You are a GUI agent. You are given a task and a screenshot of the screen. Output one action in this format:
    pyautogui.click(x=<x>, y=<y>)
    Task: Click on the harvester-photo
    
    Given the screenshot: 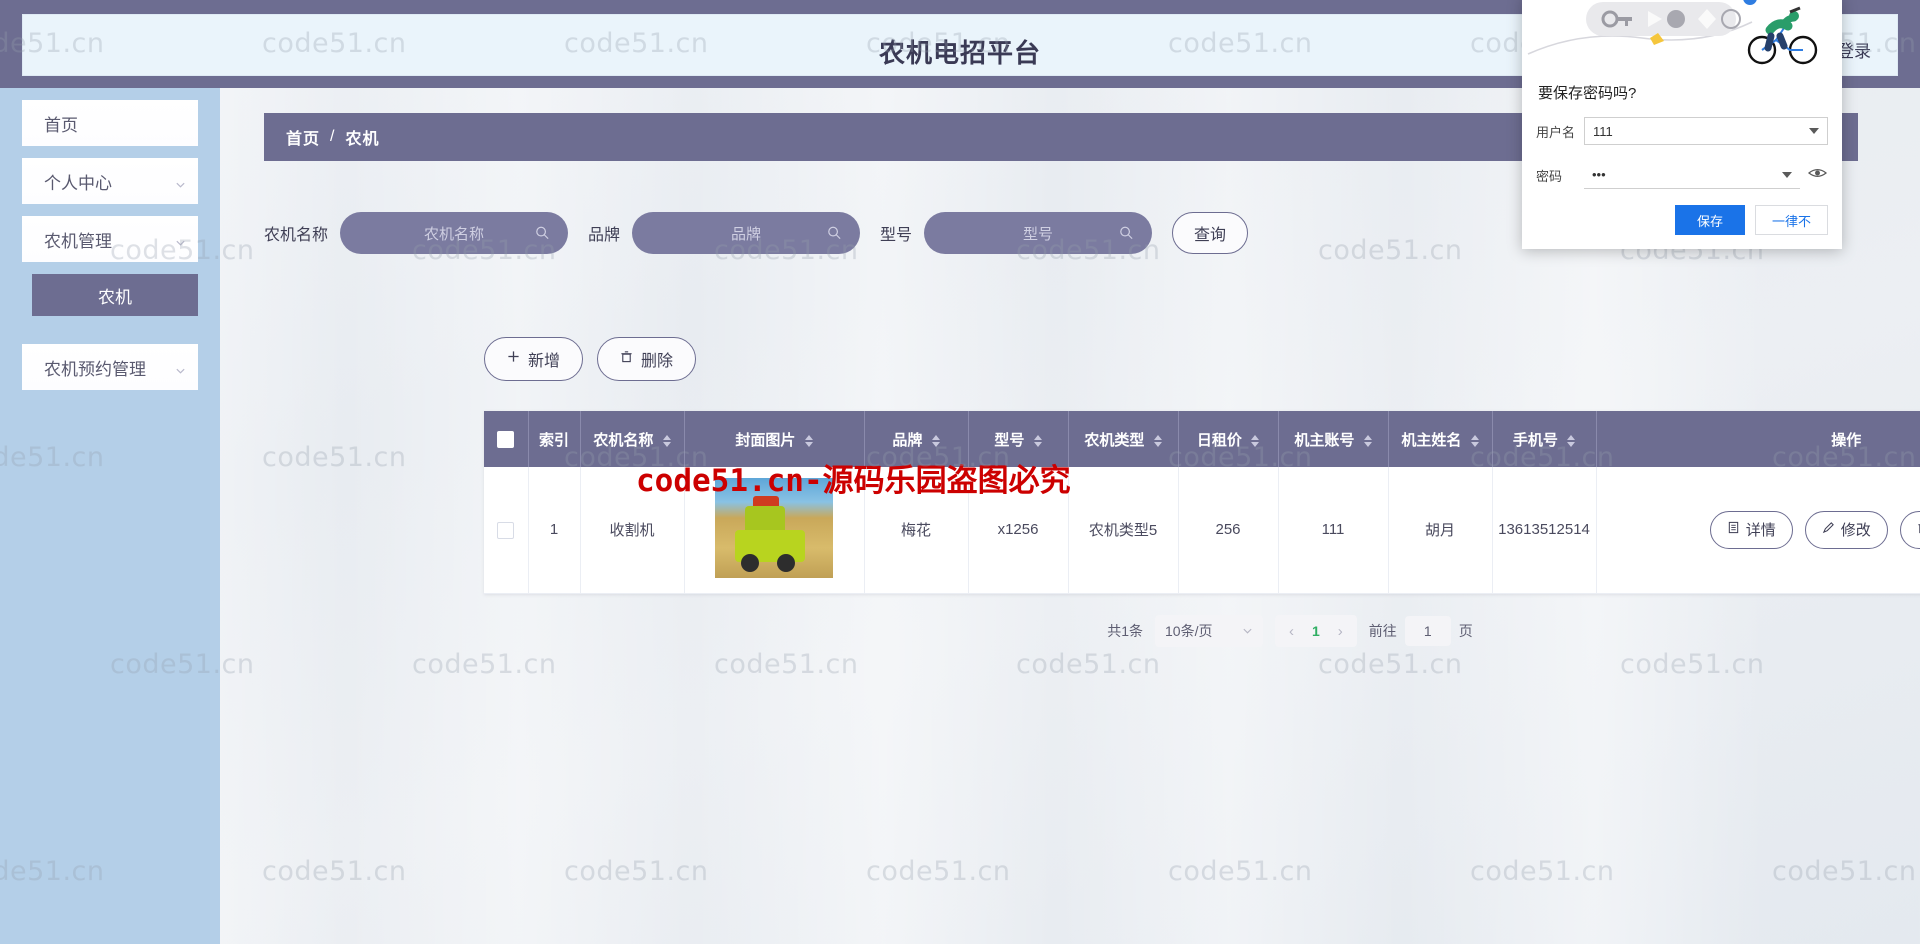 What is the action you would take?
    pyautogui.click(x=774, y=527)
    